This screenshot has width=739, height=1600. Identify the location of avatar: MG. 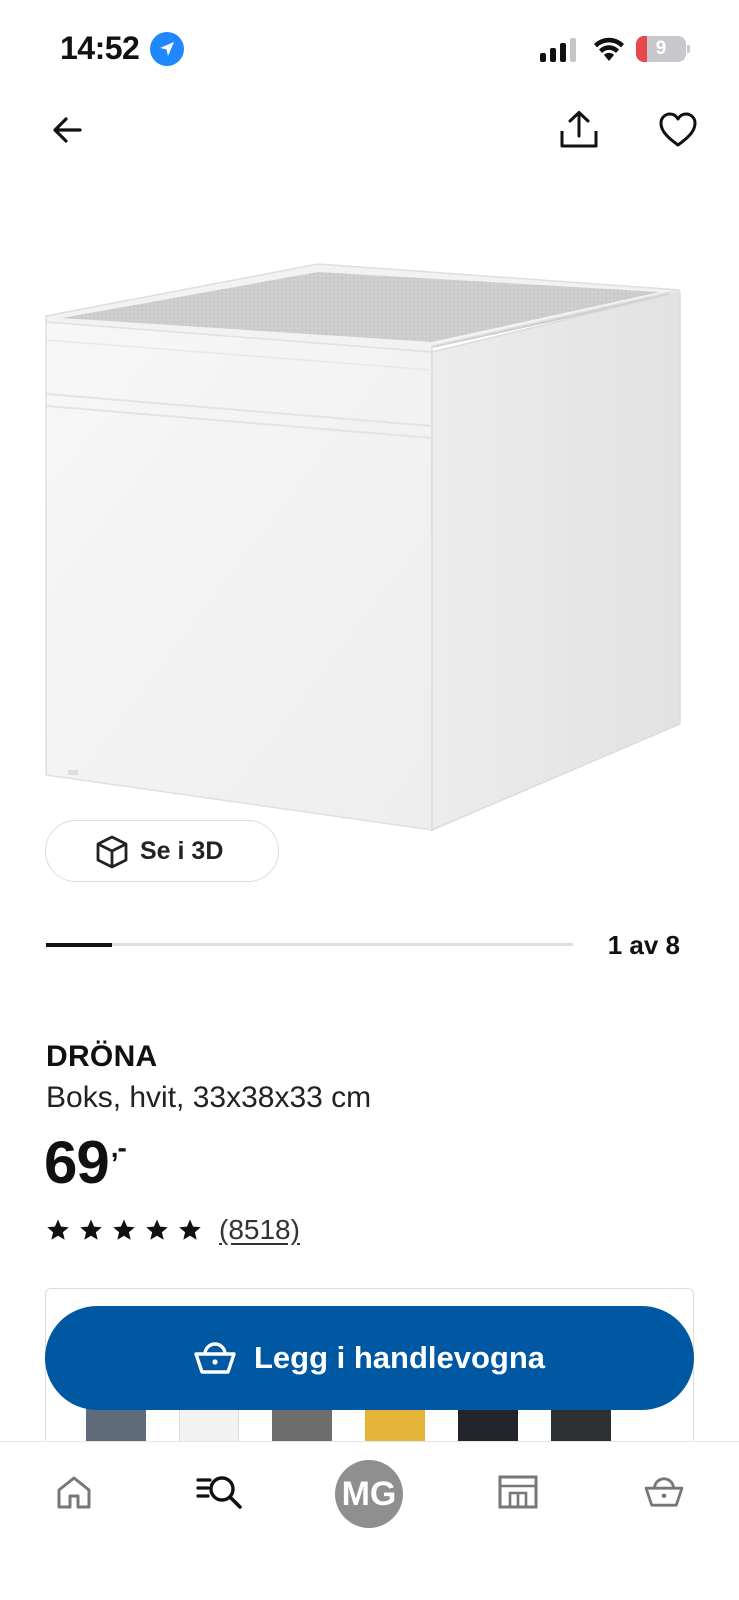
(369, 1494).